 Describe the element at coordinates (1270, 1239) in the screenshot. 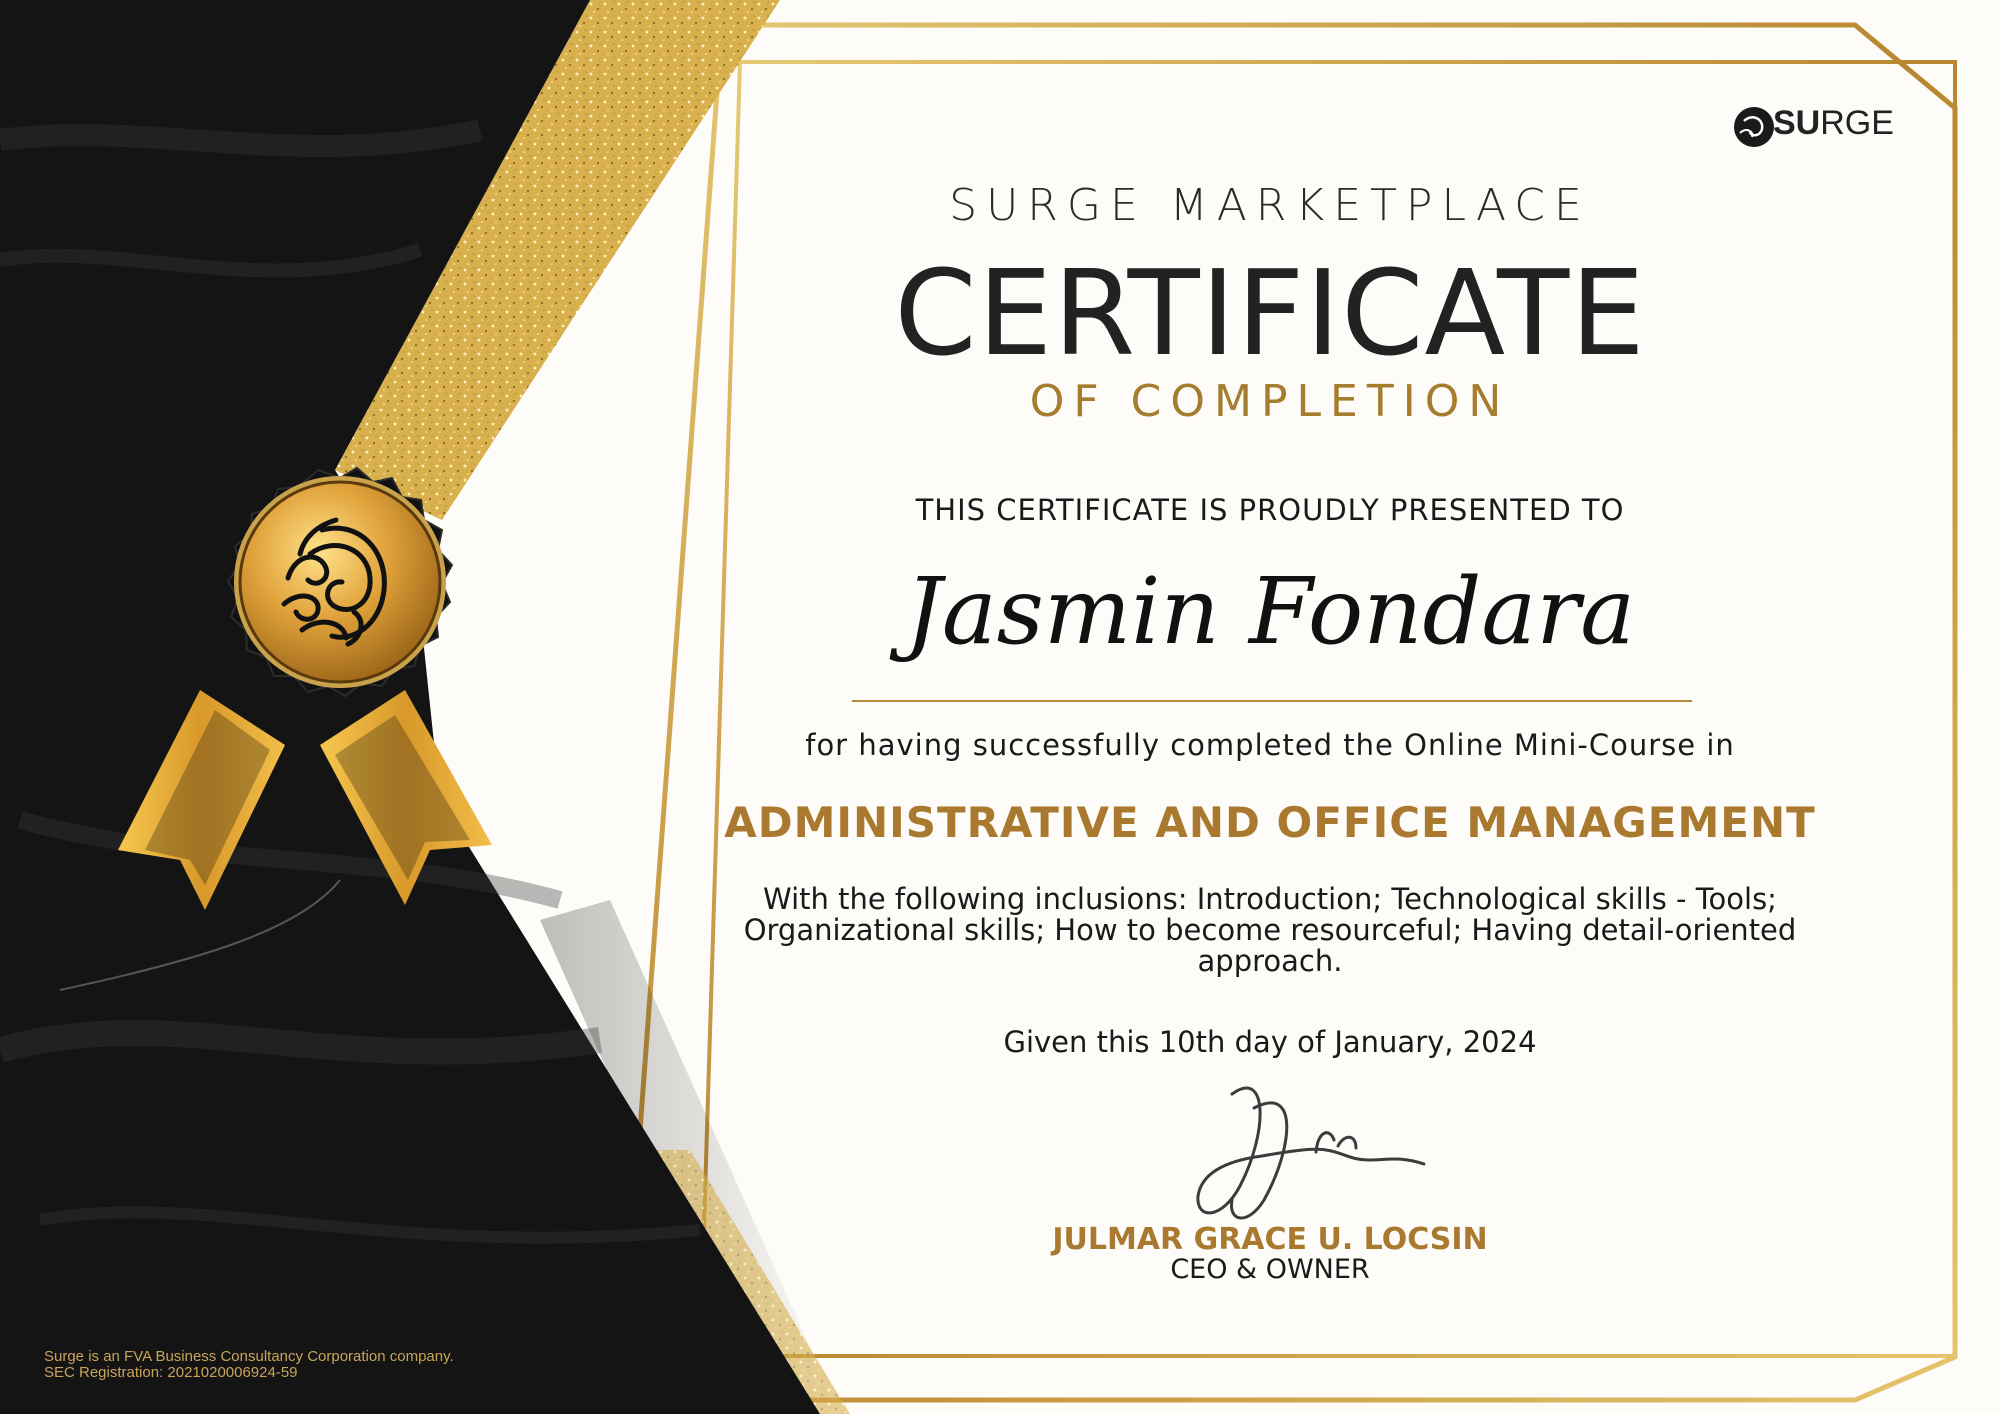

I see `signer-name: JULMAR GRACE U. LOCSIN` at that location.